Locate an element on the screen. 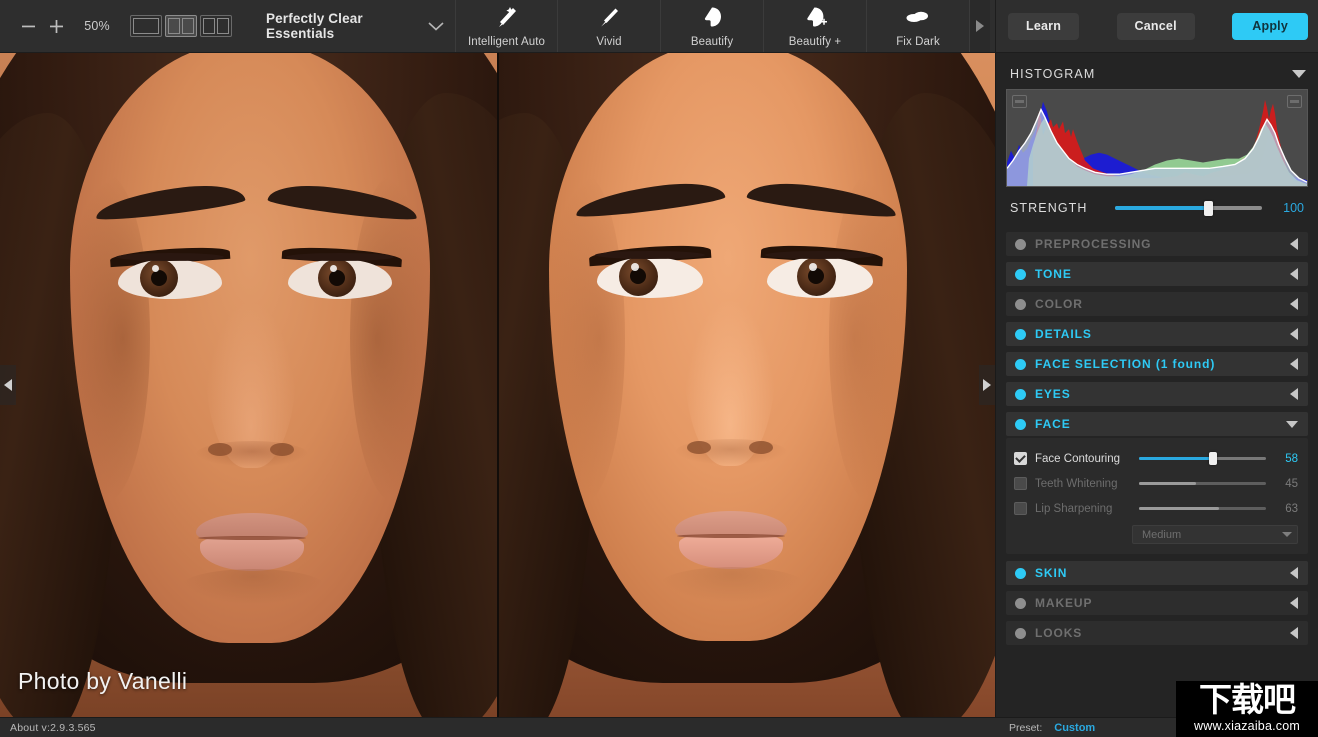 Image resolution: width=1318 pixels, height=737 pixels. section-details: DETAILS is located at coordinates (1157, 334).